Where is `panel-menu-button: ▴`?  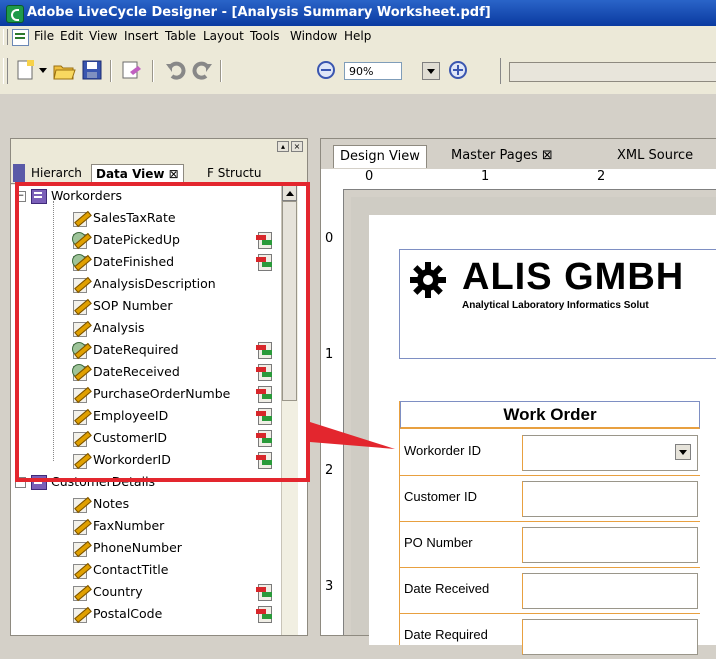
panel-menu-button: ▴ is located at coordinates (283, 146).